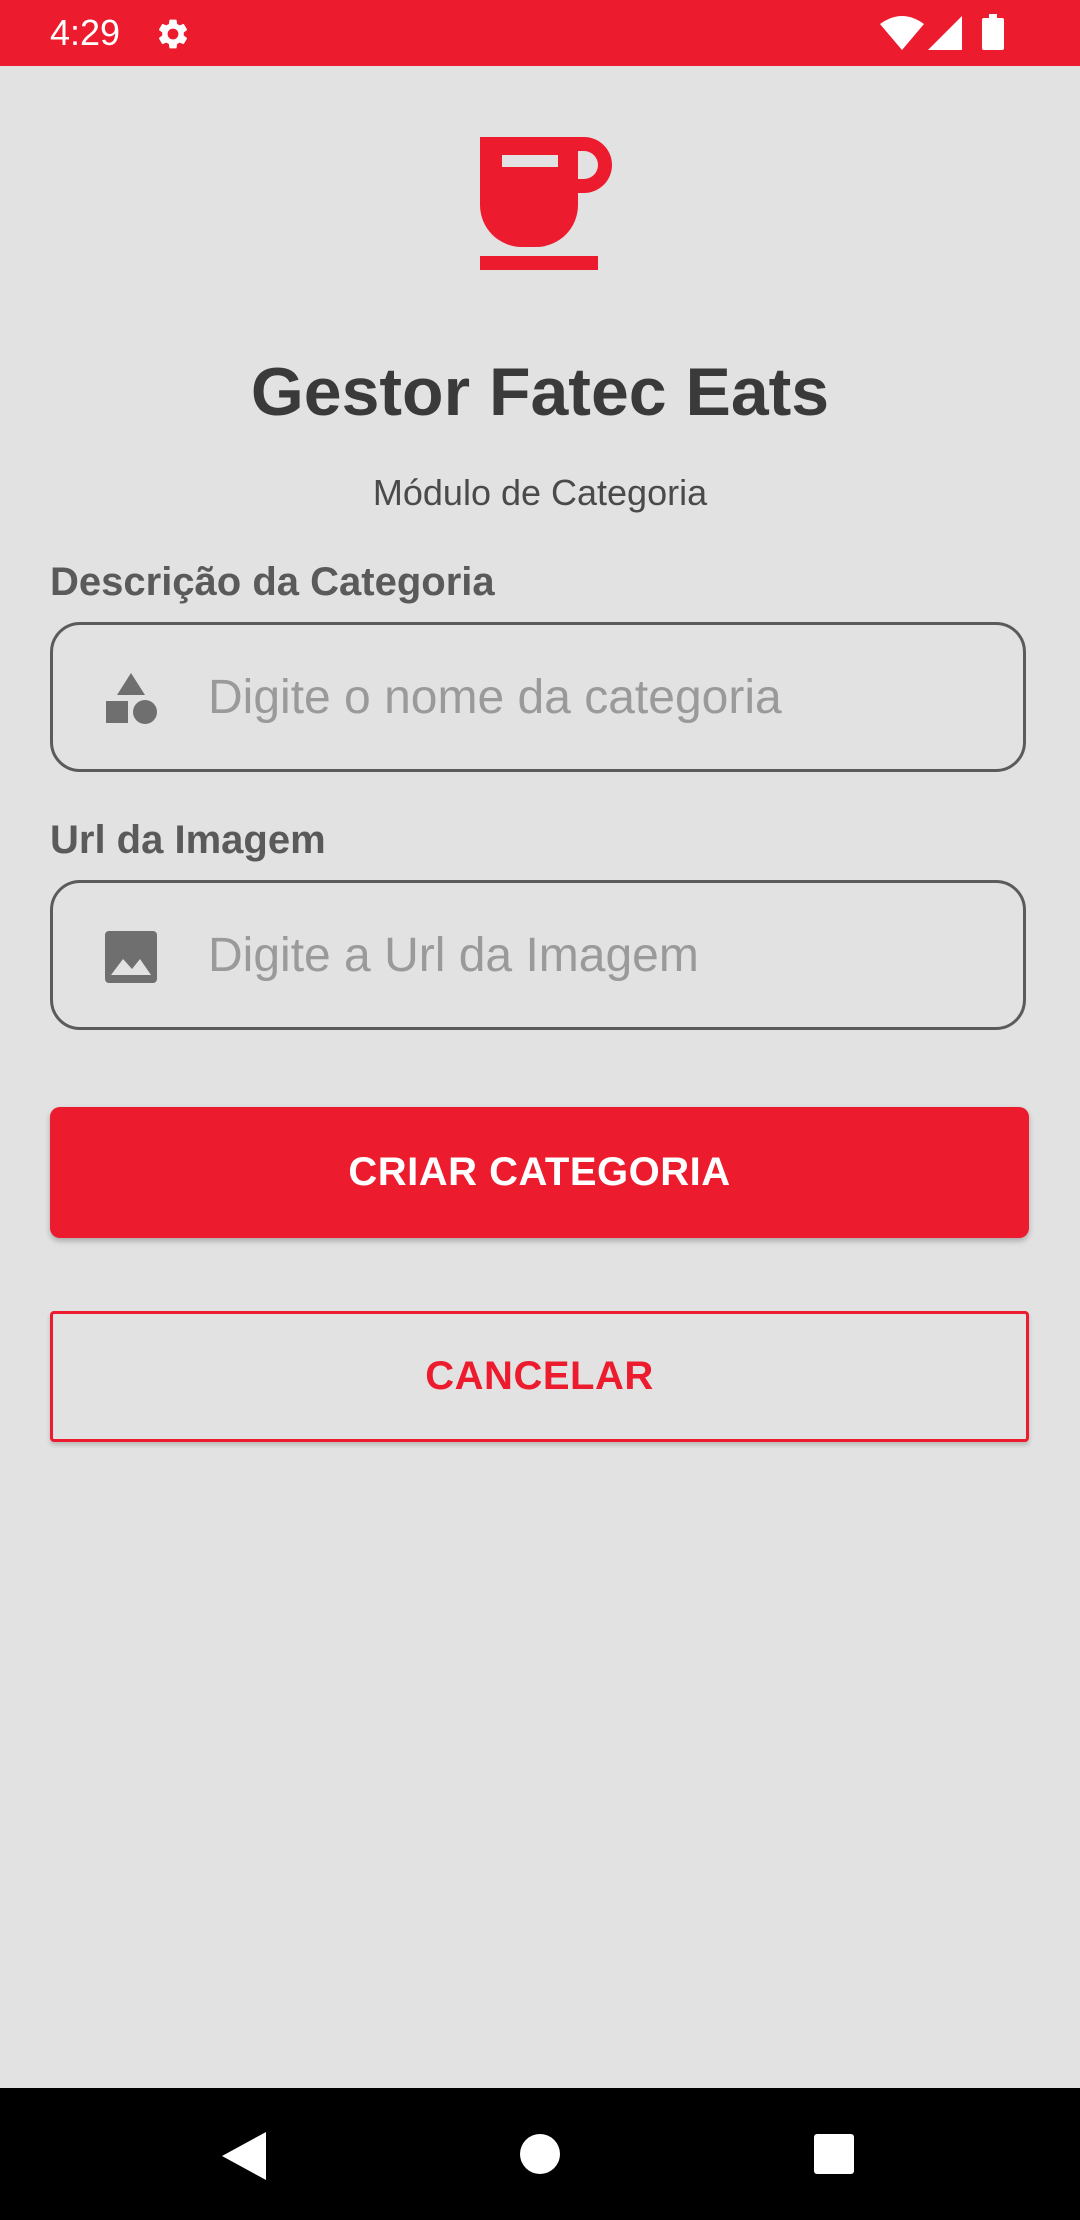 The image size is (1080, 2220). Describe the element at coordinates (173, 34) in the screenshot. I see `settings-gear-icon` at that location.